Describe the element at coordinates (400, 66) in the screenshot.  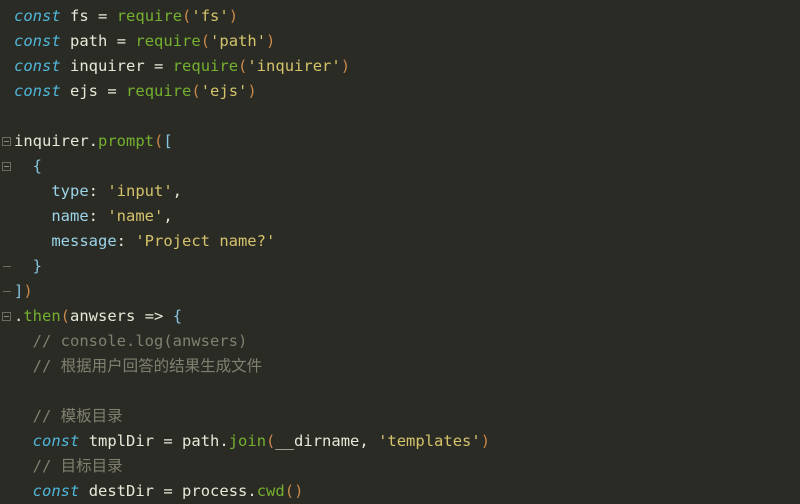
I see `code-line: const inquirer = require('inquirer')` at that location.